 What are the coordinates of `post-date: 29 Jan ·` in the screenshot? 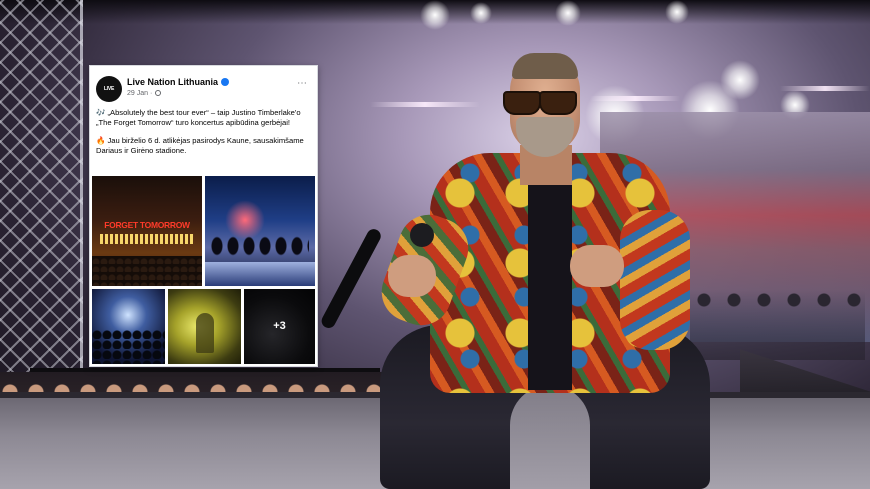 It's located at (144, 93).